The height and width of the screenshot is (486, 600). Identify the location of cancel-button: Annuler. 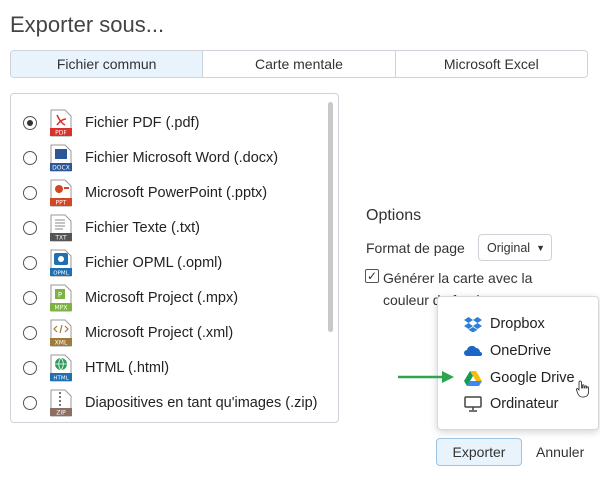
(560, 452).